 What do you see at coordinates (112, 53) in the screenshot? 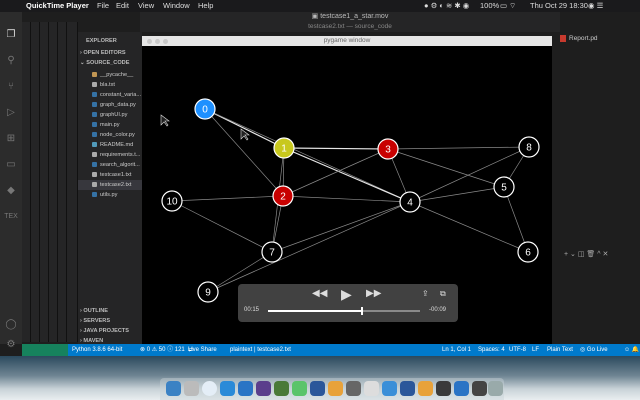
I see `section-open-editors: › OPEN EDITORS` at bounding box center [112, 53].